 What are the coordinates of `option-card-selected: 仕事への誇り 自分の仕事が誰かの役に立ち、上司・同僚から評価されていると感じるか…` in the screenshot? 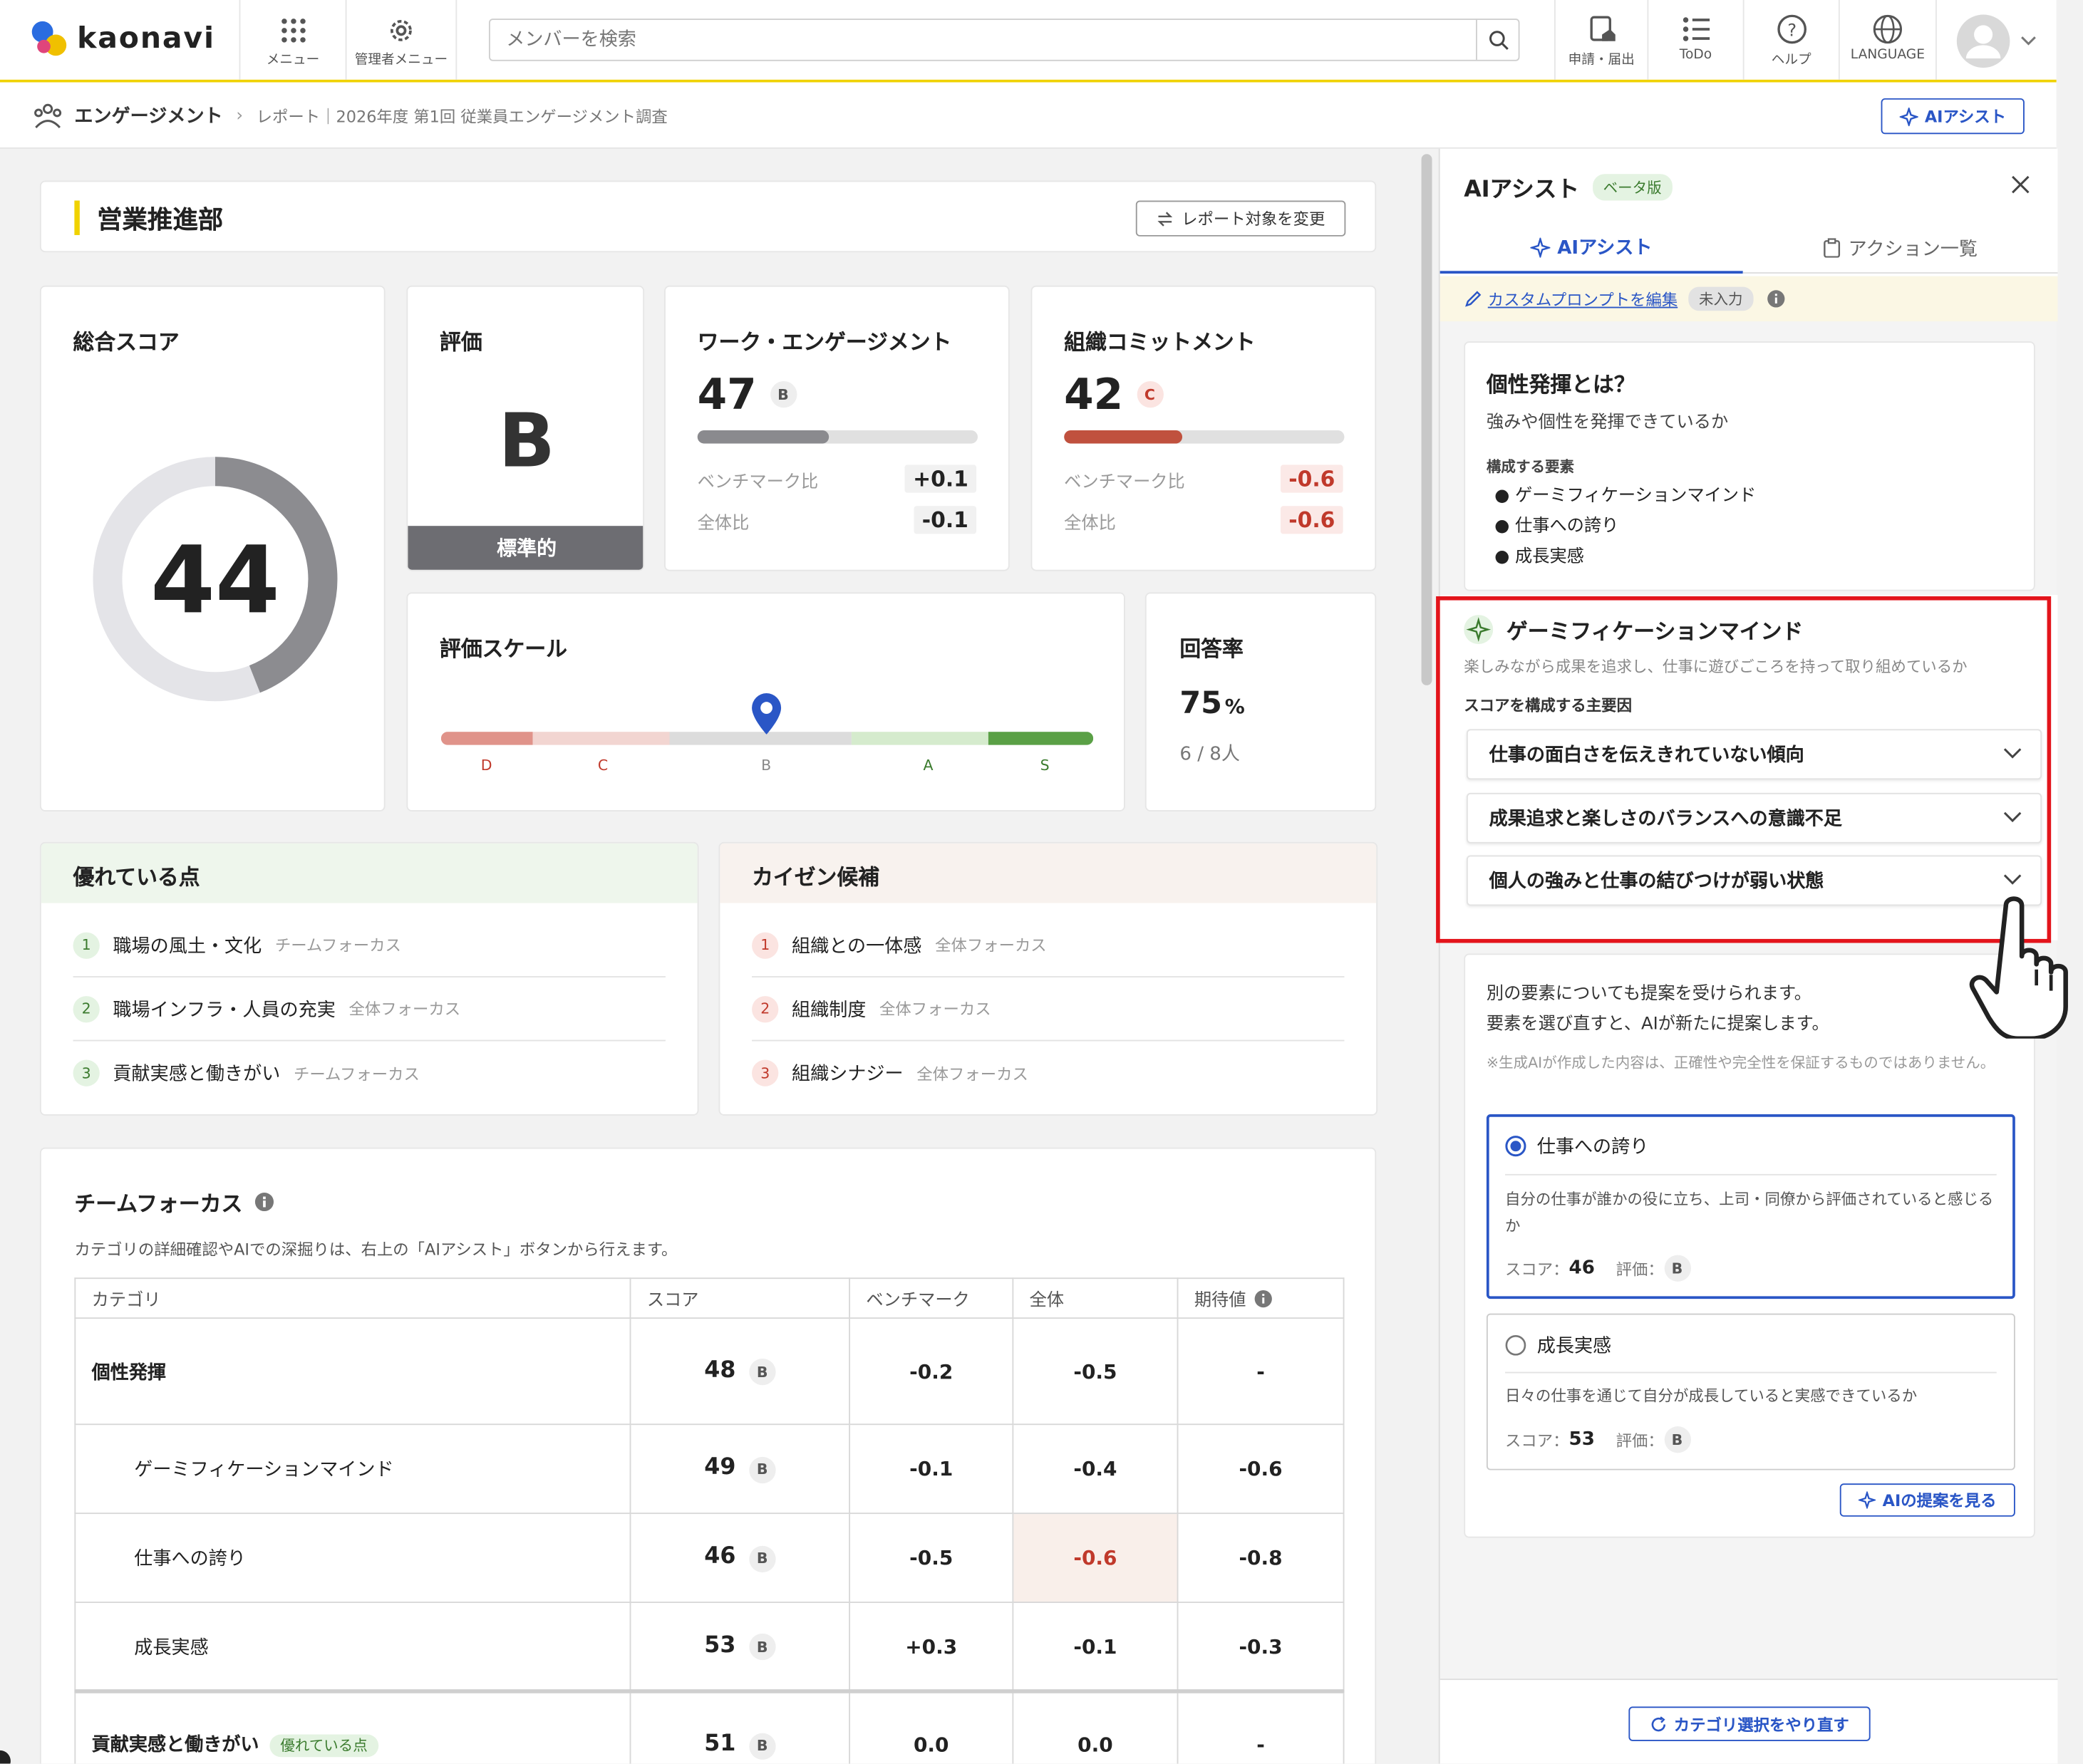 It's located at (1751, 1206).